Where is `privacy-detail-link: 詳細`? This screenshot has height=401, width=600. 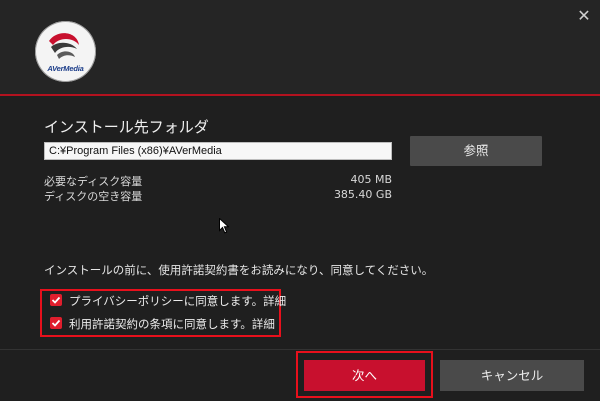 privacy-detail-link: 詳細 is located at coordinates (274, 301).